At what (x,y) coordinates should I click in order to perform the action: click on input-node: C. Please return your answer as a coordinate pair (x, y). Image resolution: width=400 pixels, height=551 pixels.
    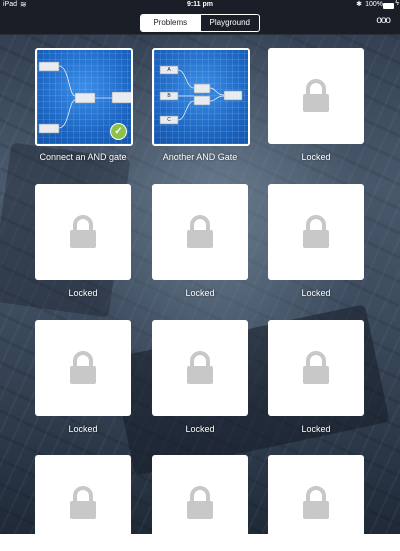
    Looking at the image, I should click on (169, 120).